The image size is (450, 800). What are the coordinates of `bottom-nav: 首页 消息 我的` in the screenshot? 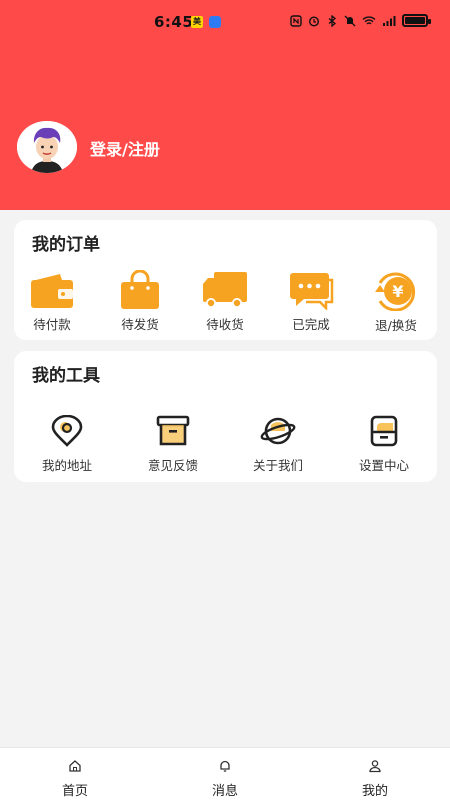 It's located at (225, 773).